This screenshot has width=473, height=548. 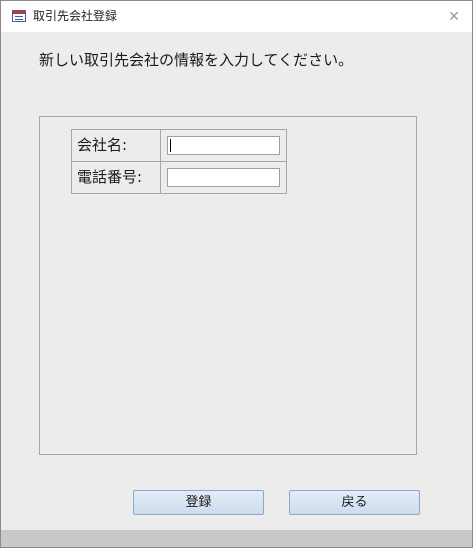 What do you see at coordinates (196, 60) in the screenshot?
I see `instruction-text: 新しい取引先会社の情報を入力してください。` at bounding box center [196, 60].